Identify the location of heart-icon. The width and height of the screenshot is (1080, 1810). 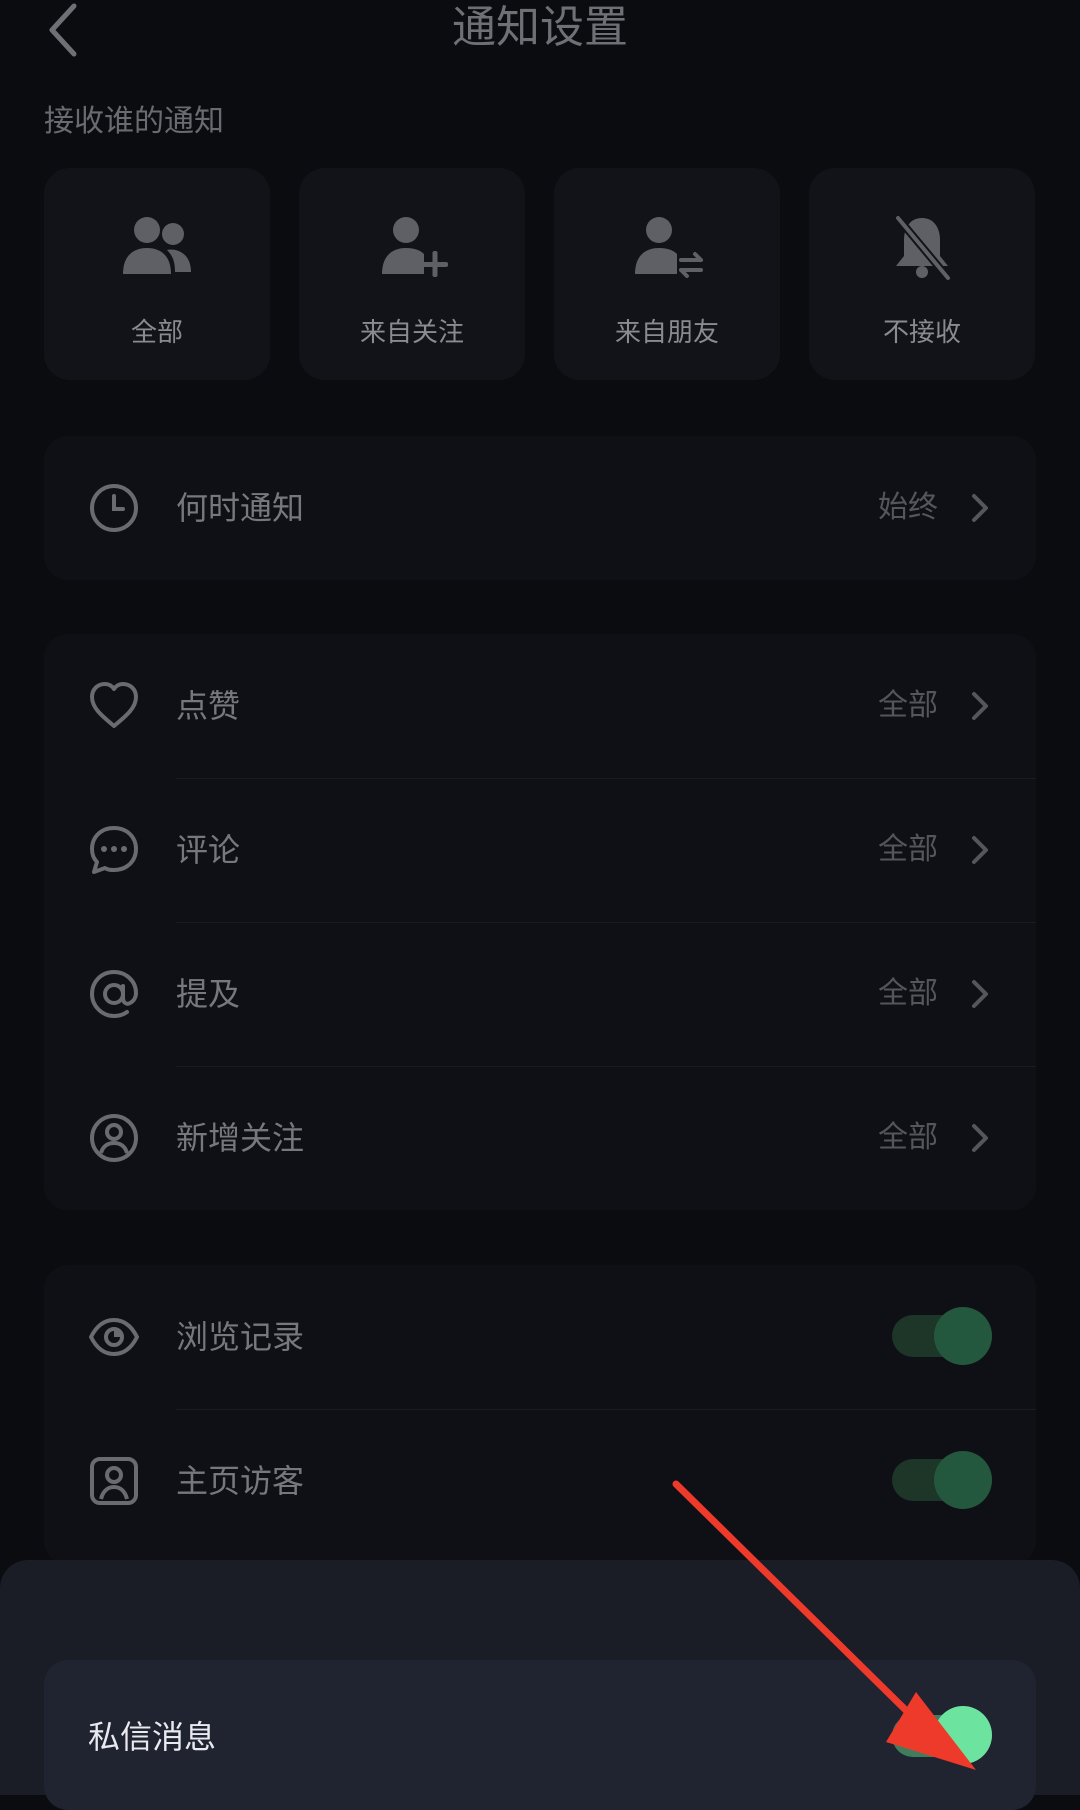
(114, 705).